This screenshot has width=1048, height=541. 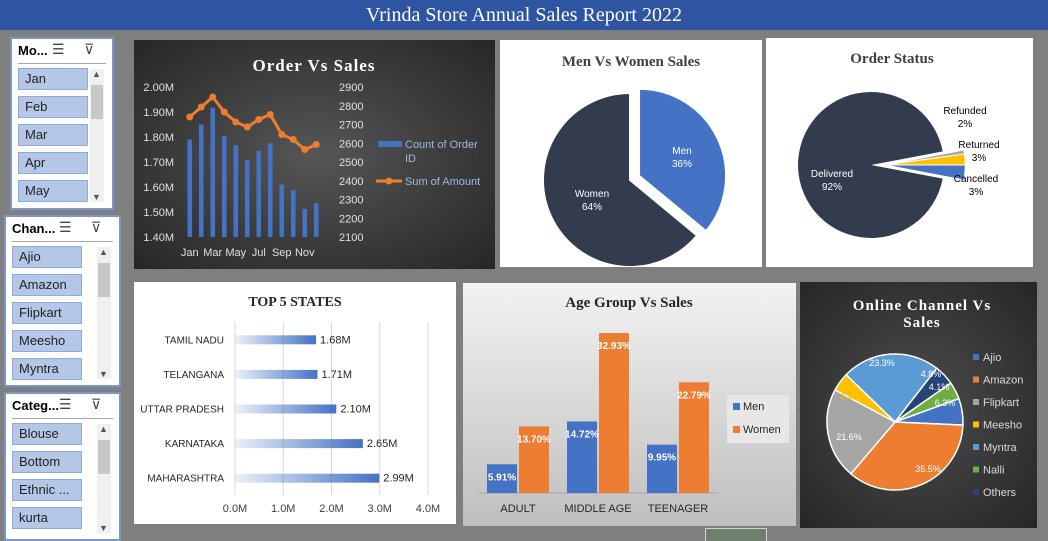 What do you see at coordinates (351, 126) in the screenshot?
I see `right-tick-label: 2700` at bounding box center [351, 126].